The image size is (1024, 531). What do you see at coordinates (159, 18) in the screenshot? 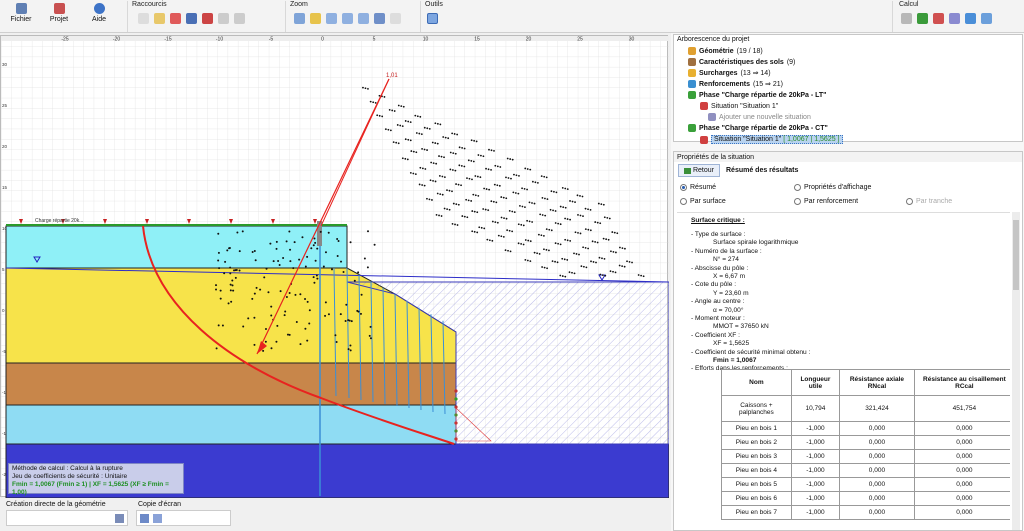
I see `open-icon` at bounding box center [159, 18].